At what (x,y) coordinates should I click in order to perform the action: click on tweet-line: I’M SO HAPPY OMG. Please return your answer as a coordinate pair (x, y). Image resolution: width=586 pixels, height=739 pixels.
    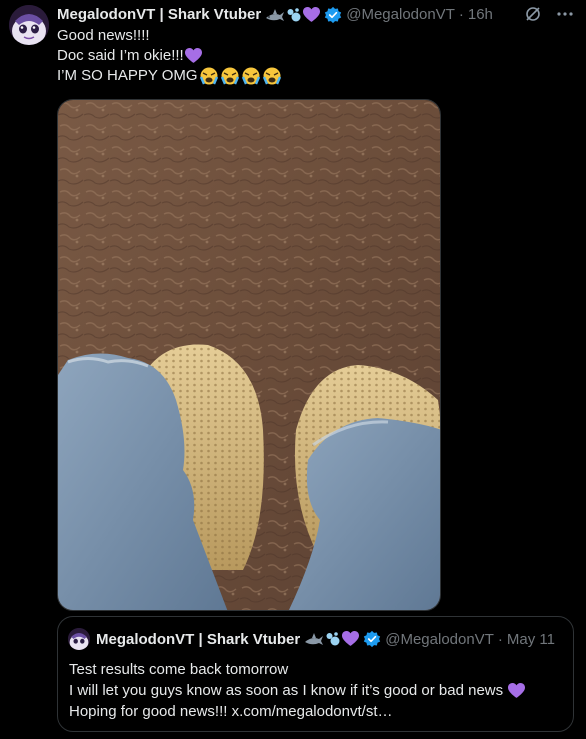
    Looking at the image, I should click on (315, 76).